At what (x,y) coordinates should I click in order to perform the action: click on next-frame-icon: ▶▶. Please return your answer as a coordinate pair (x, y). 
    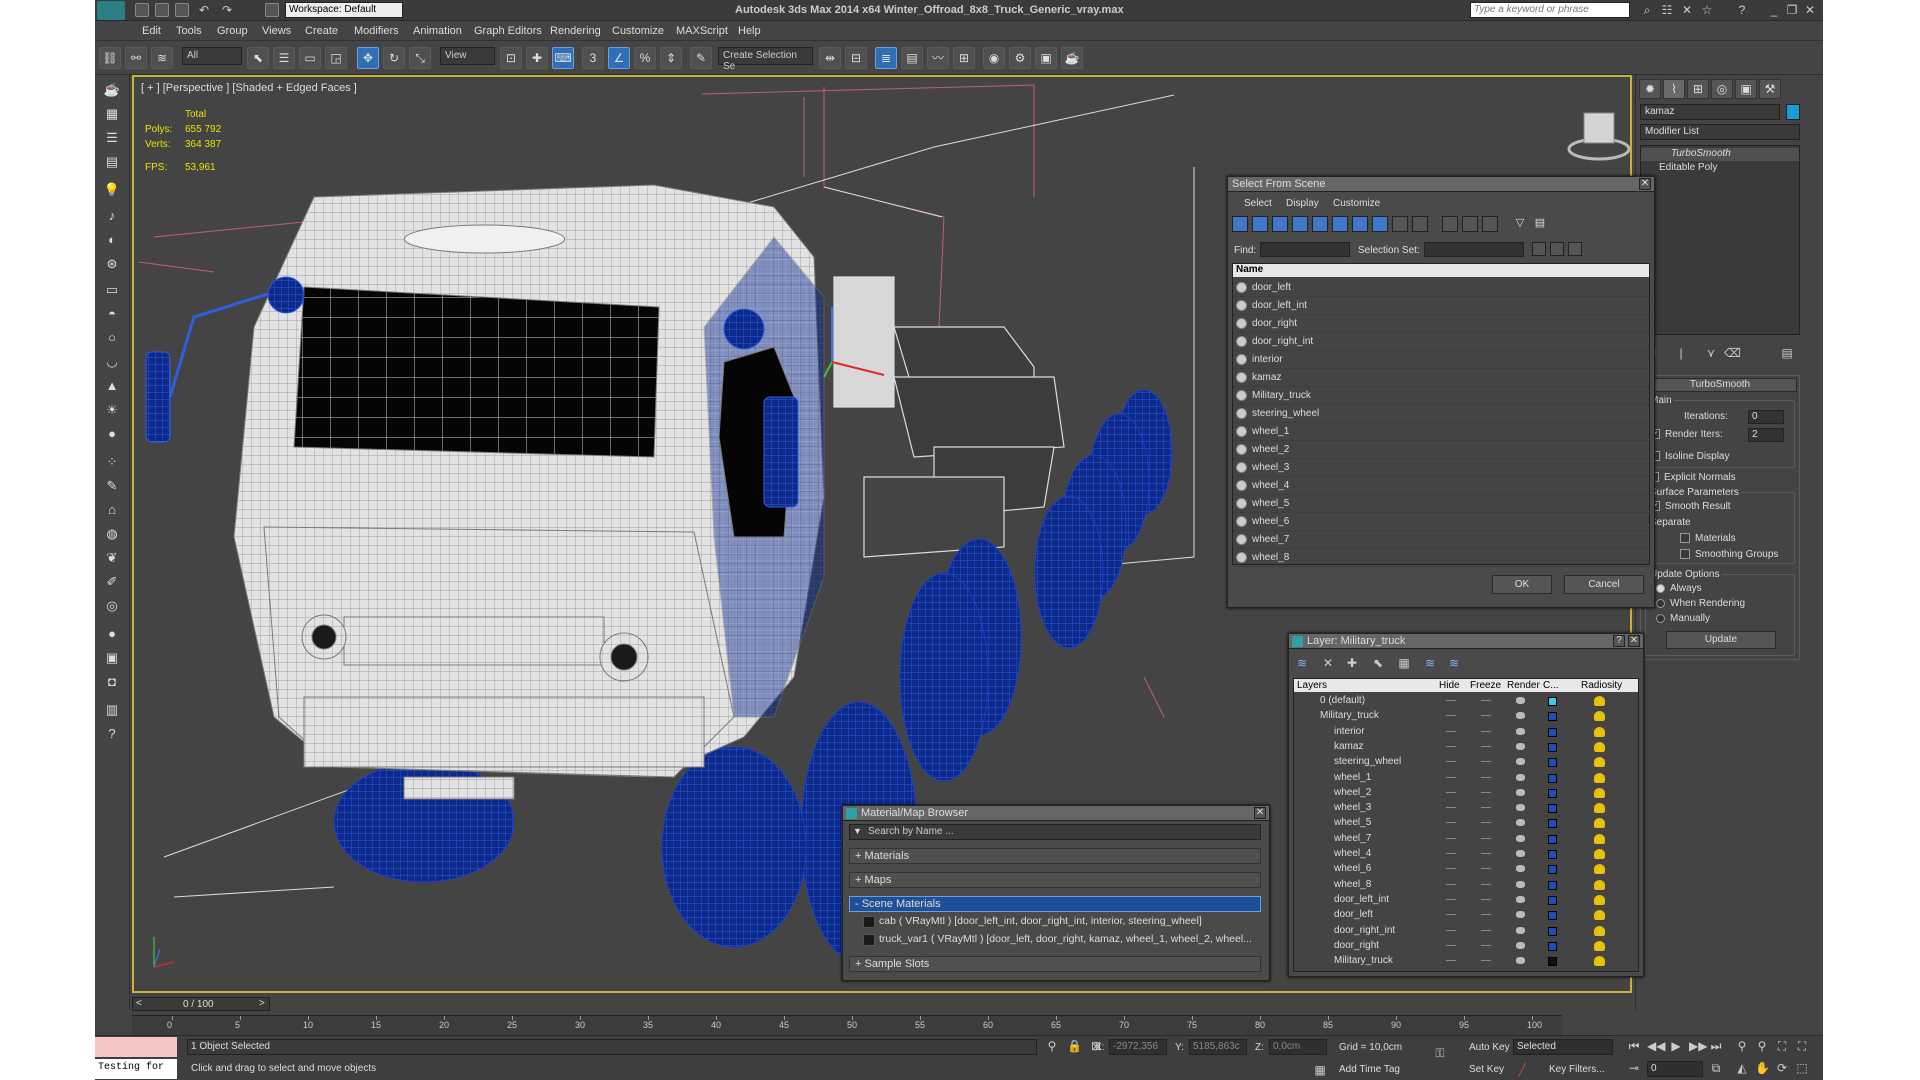
    Looking at the image, I should click on (1698, 1046).